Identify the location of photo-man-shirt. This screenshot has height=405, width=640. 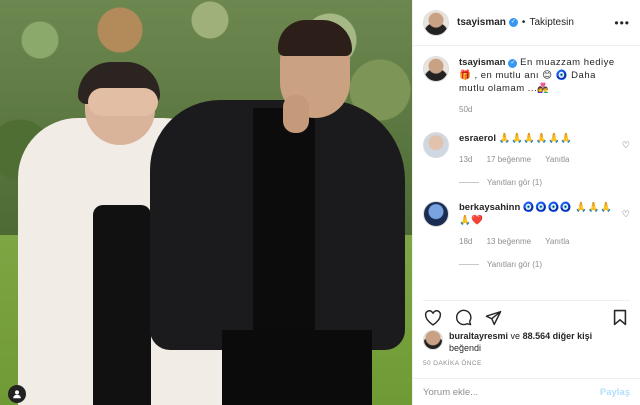
(284, 223).